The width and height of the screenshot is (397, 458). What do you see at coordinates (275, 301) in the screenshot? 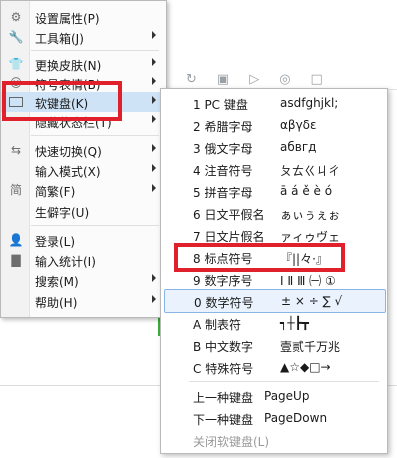
I see `keyboard-option-math: 0 数学符号 ± × ÷ ∑ √` at bounding box center [275, 301].